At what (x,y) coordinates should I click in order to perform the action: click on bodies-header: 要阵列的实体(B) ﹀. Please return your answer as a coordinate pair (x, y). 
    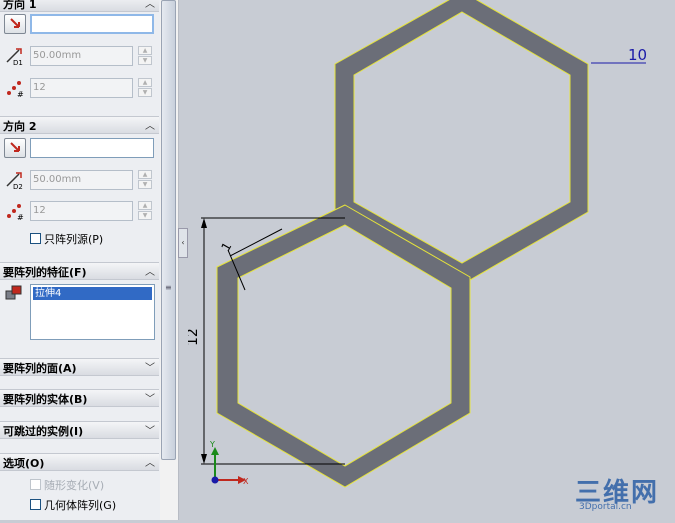
    Looking at the image, I should click on (79, 398).